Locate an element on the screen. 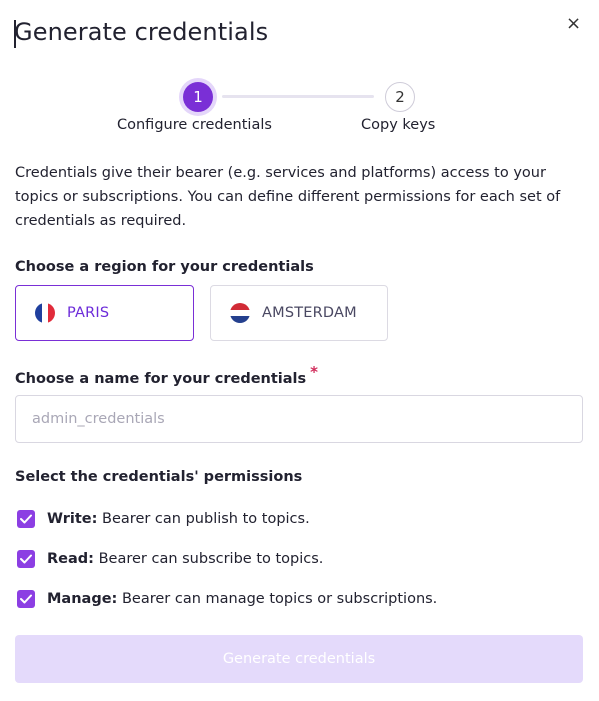 This screenshot has width=599, height=701. manage-checkbox is located at coordinates (26, 599).